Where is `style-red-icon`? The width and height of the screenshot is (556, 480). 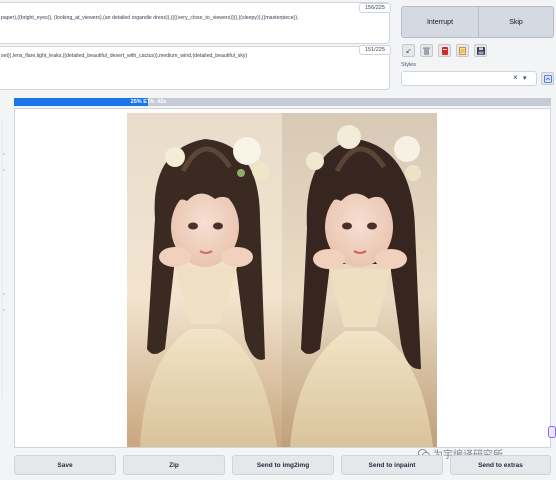
style-red-icon is located at coordinates (444, 50).